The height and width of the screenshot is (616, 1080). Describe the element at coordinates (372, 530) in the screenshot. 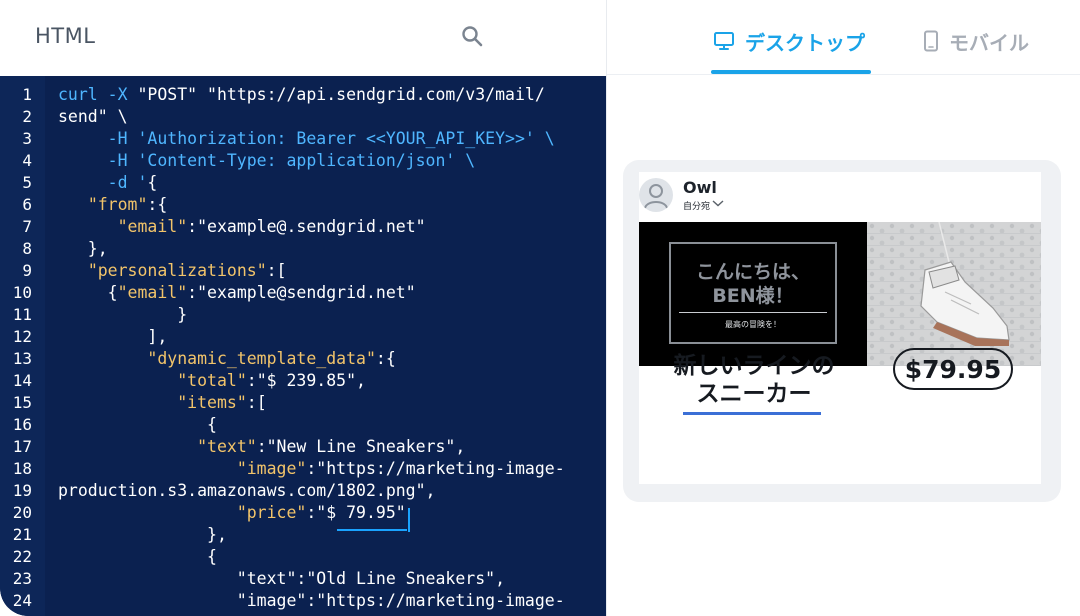

I see `price-value-highlight` at that location.